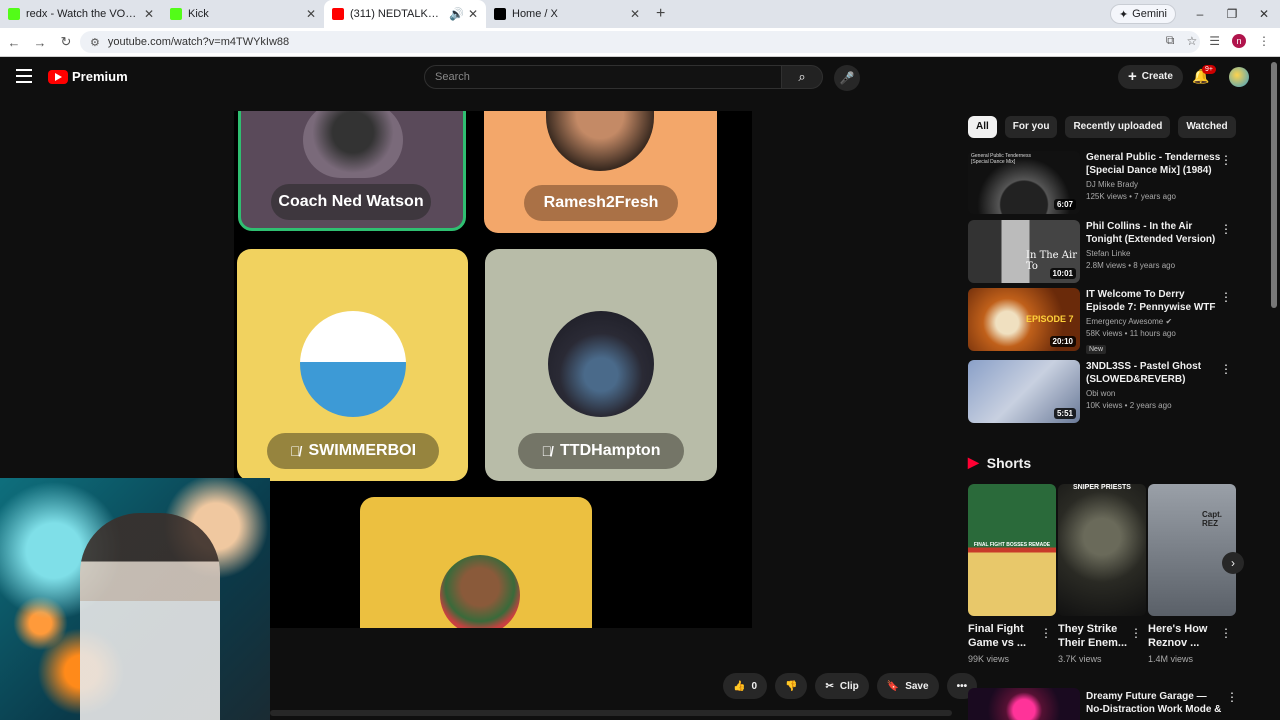 The image size is (1280, 720). What do you see at coordinates (1024, 704) in the screenshot?
I see `video-thumbnail` at bounding box center [1024, 704].